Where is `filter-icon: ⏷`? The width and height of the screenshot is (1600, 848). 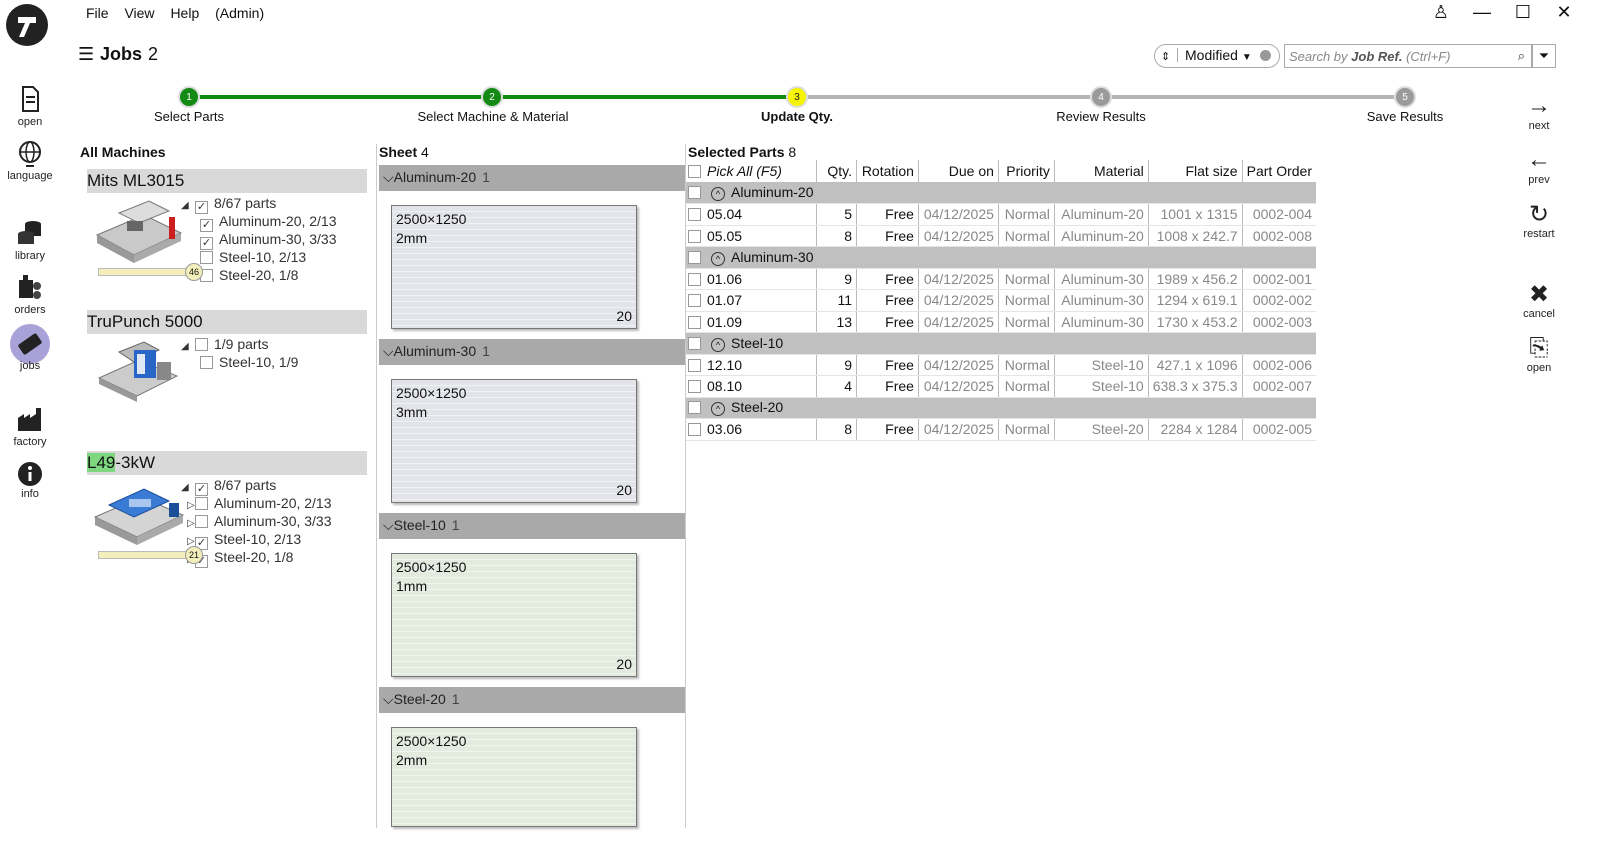 filter-icon: ⏷ is located at coordinates (1544, 56).